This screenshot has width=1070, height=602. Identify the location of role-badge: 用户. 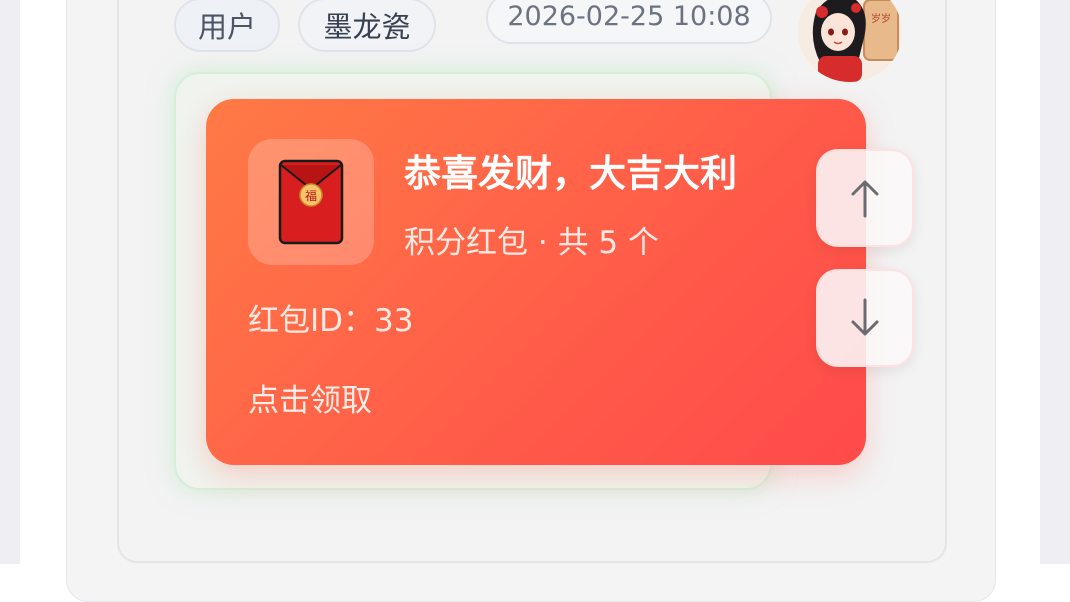
(227, 26).